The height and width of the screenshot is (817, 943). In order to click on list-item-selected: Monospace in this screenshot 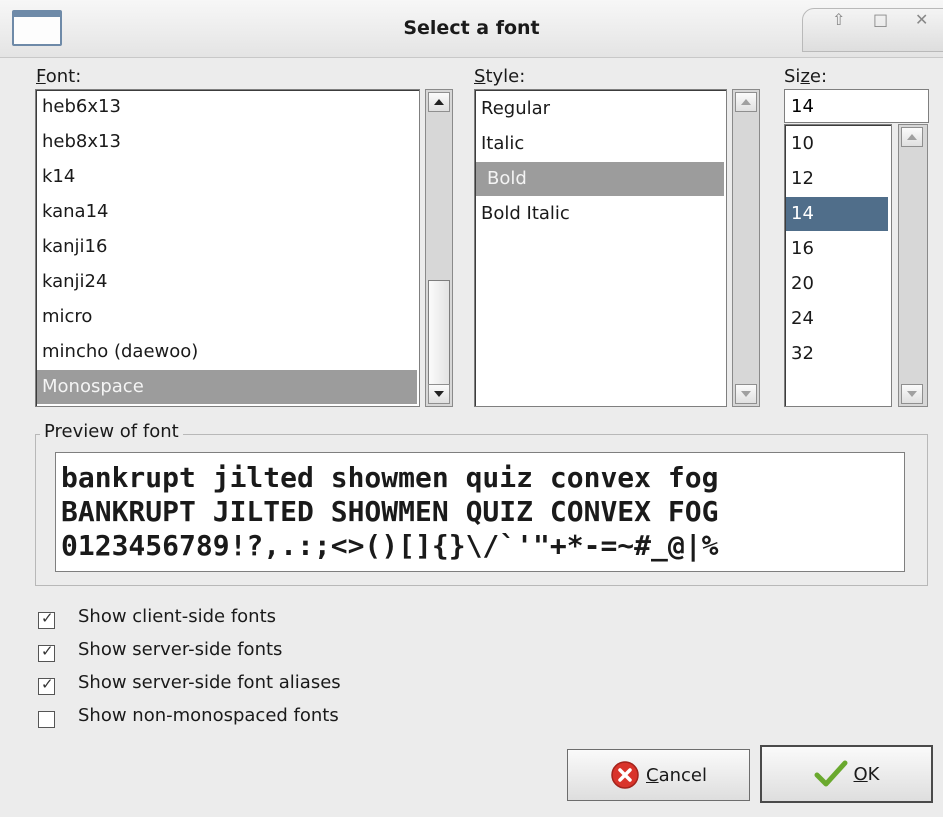, I will do `click(227, 387)`.